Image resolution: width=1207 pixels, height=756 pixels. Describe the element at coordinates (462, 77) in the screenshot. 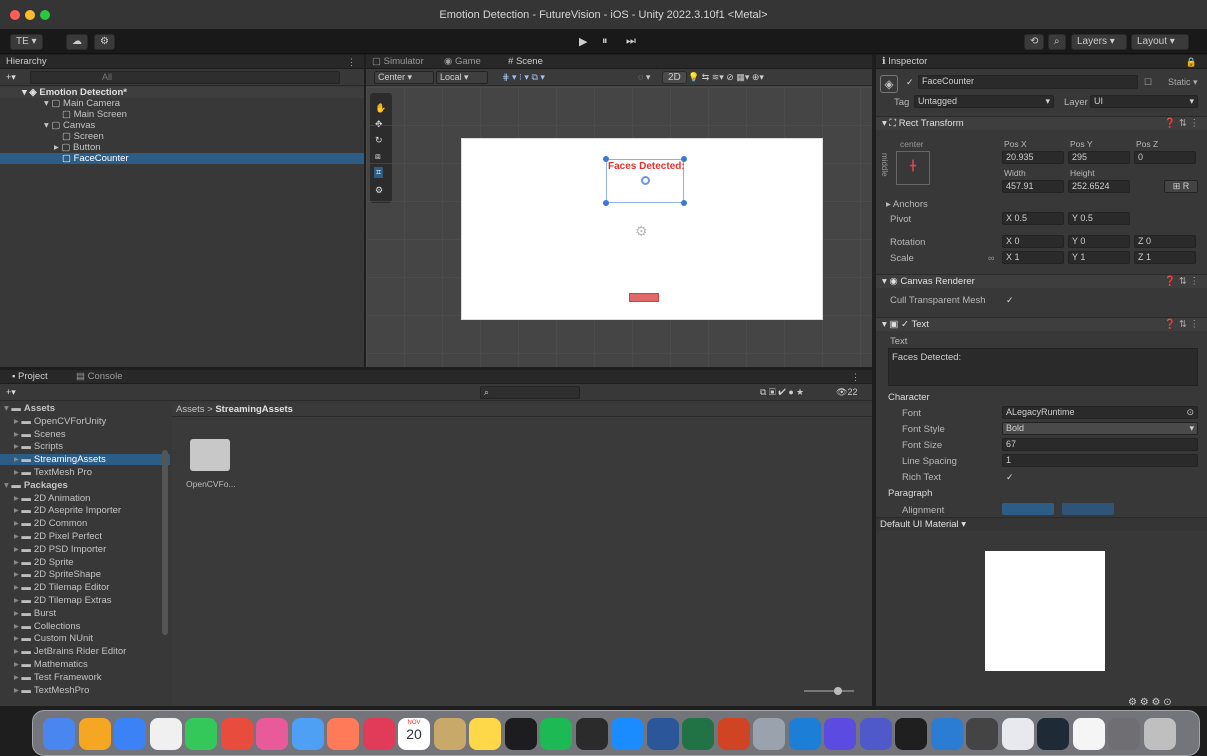

I see `space-dropdown: Local ▾` at that location.